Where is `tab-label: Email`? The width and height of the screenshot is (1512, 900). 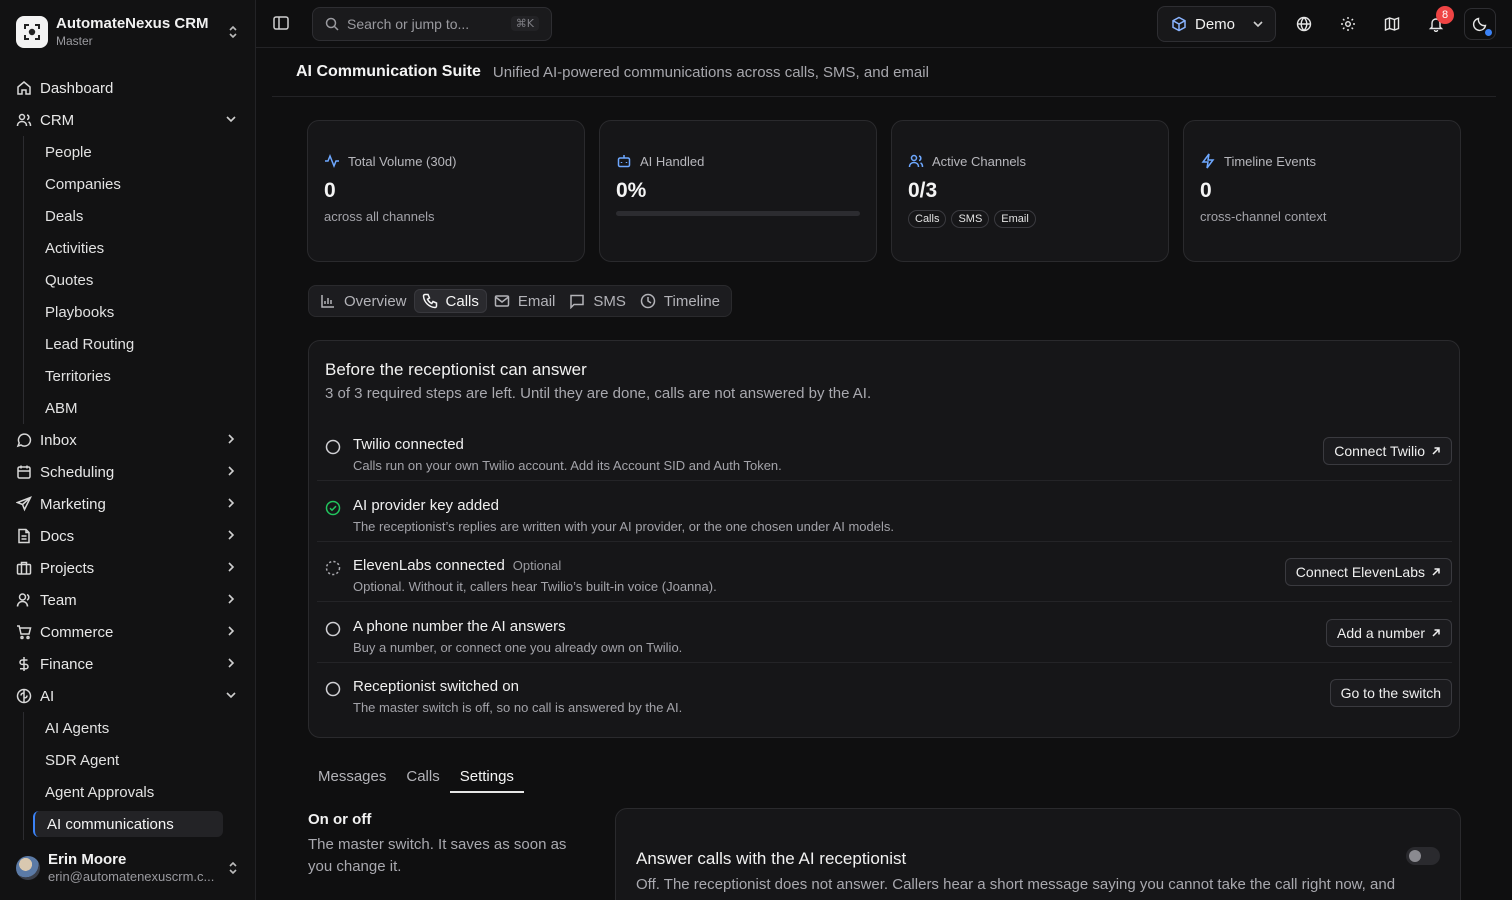
tab-label: Email is located at coordinates (536, 301).